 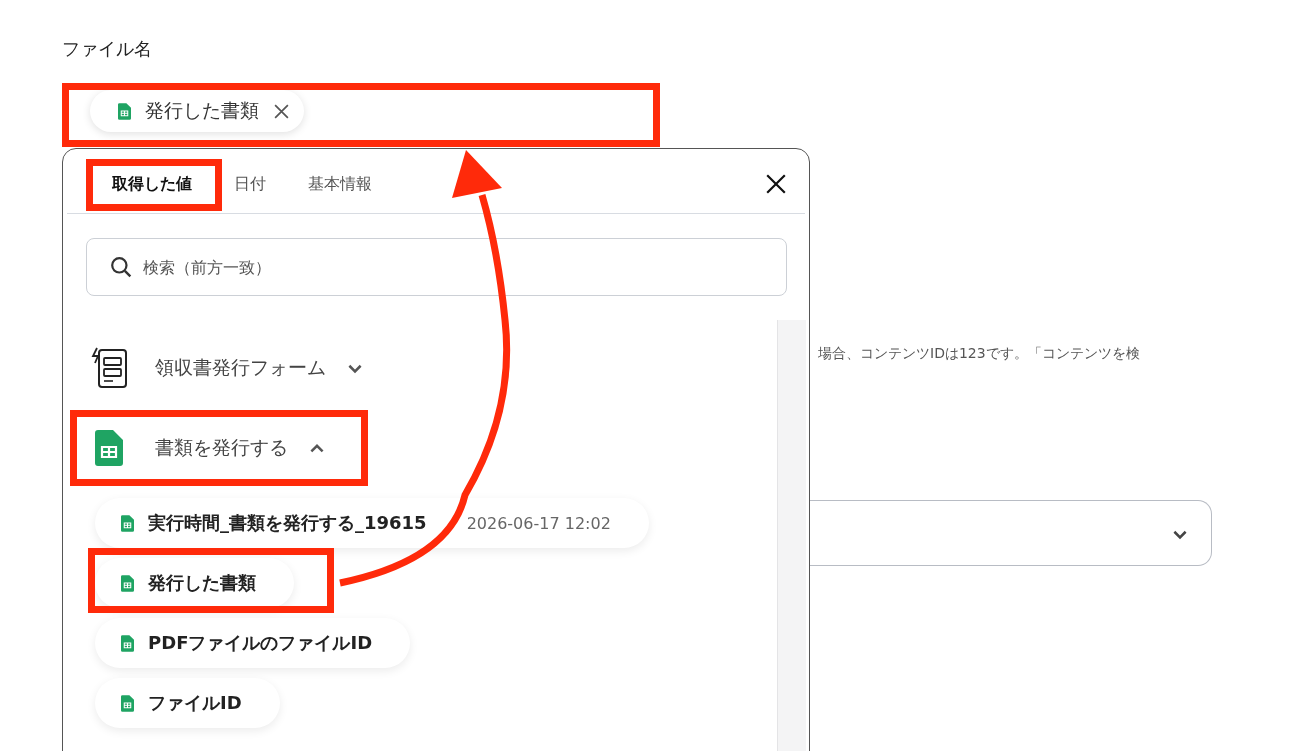 What do you see at coordinates (239, 448) in the screenshot?
I see `group-header: 書類を発行する` at bounding box center [239, 448].